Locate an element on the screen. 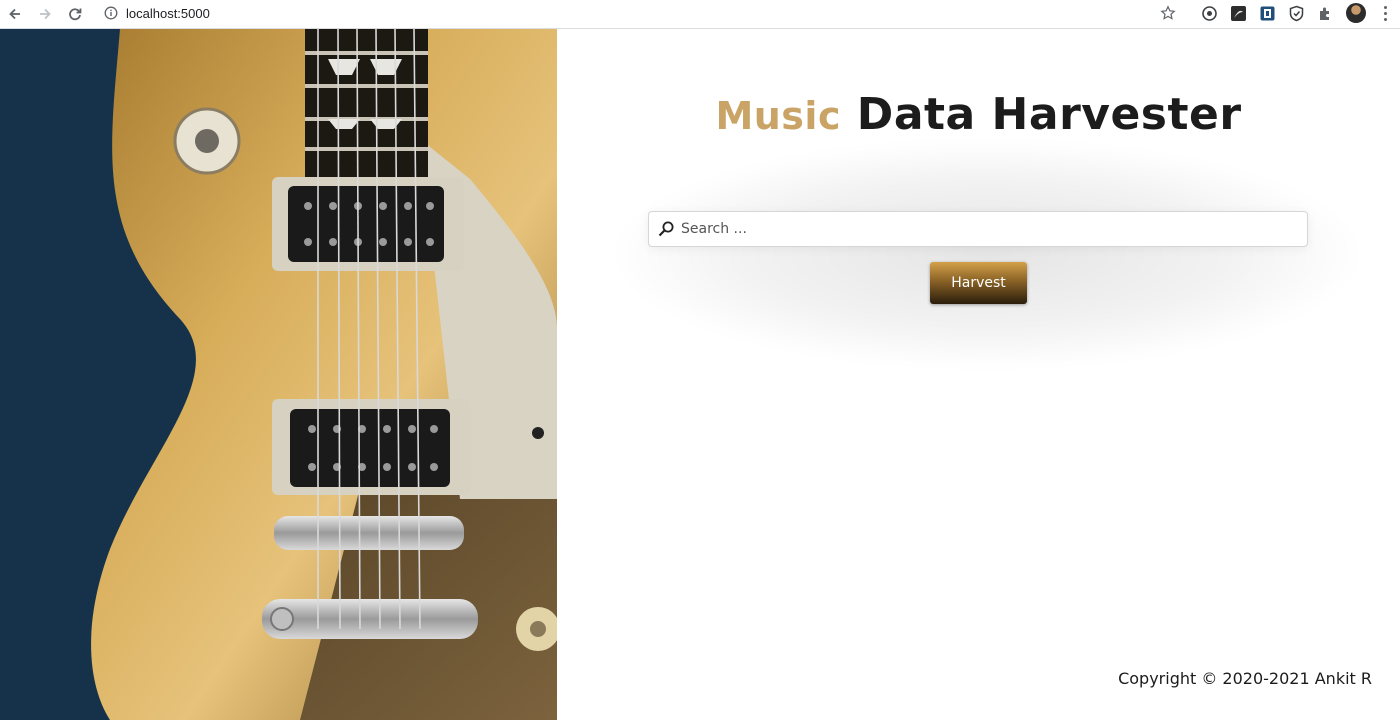 The height and width of the screenshot is (720, 1400). reload-button is located at coordinates (75, 14).